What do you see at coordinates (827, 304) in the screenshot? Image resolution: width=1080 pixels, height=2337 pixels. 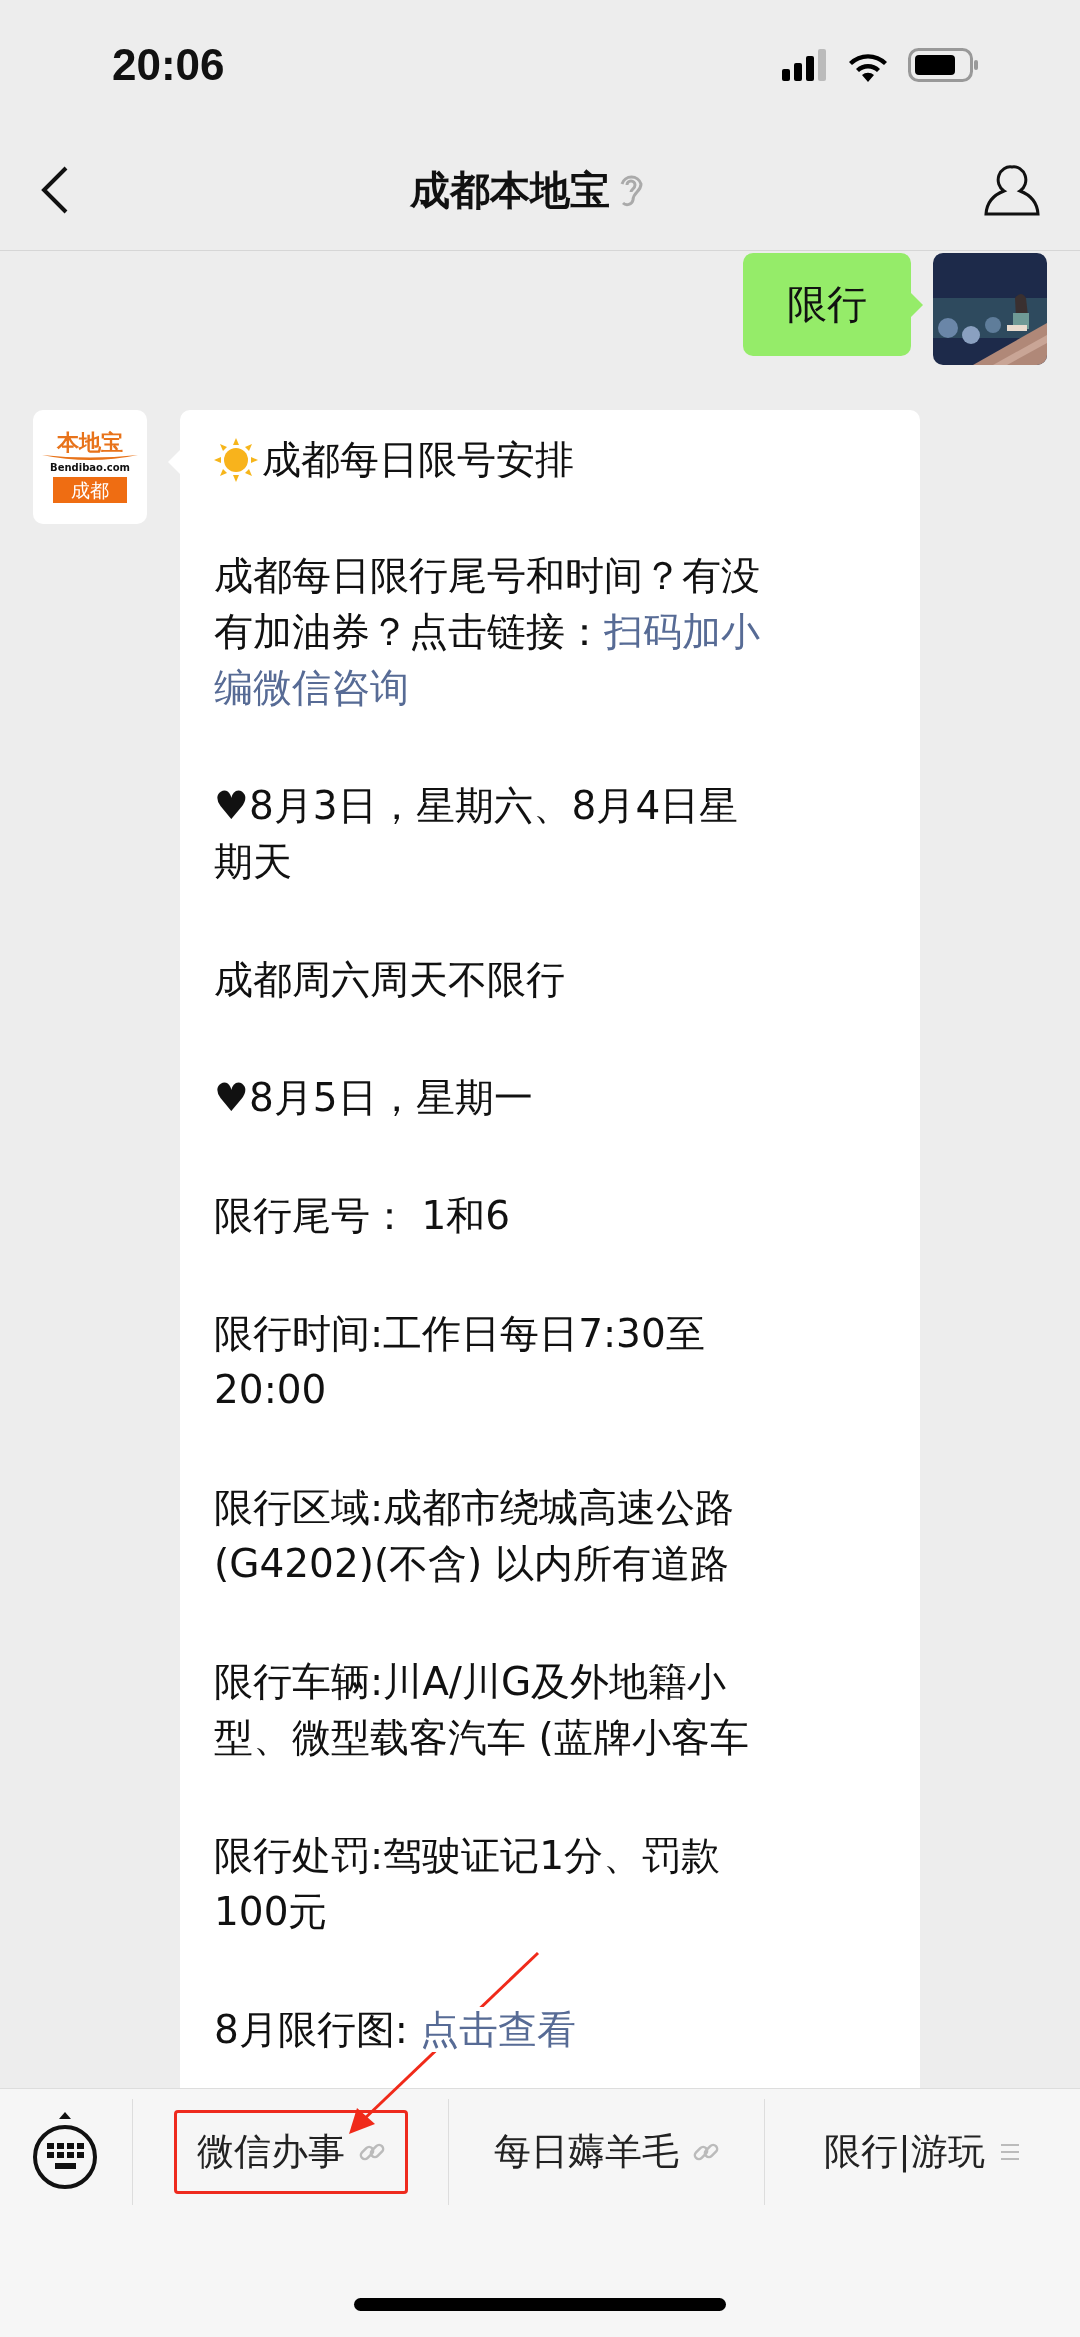 I see `sent-message: 限行` at bounding box center [827, 304].